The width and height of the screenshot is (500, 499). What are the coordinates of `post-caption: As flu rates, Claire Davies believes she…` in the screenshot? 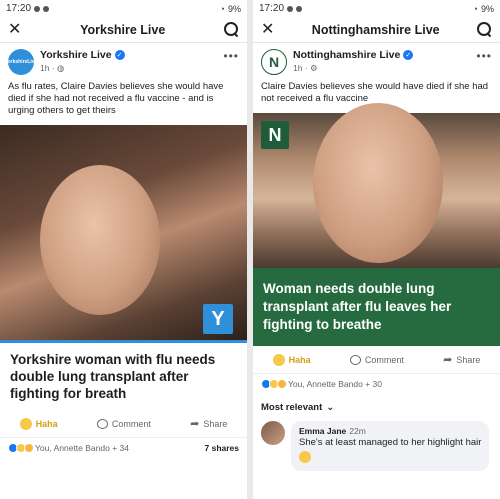 It's located at (116, 98).